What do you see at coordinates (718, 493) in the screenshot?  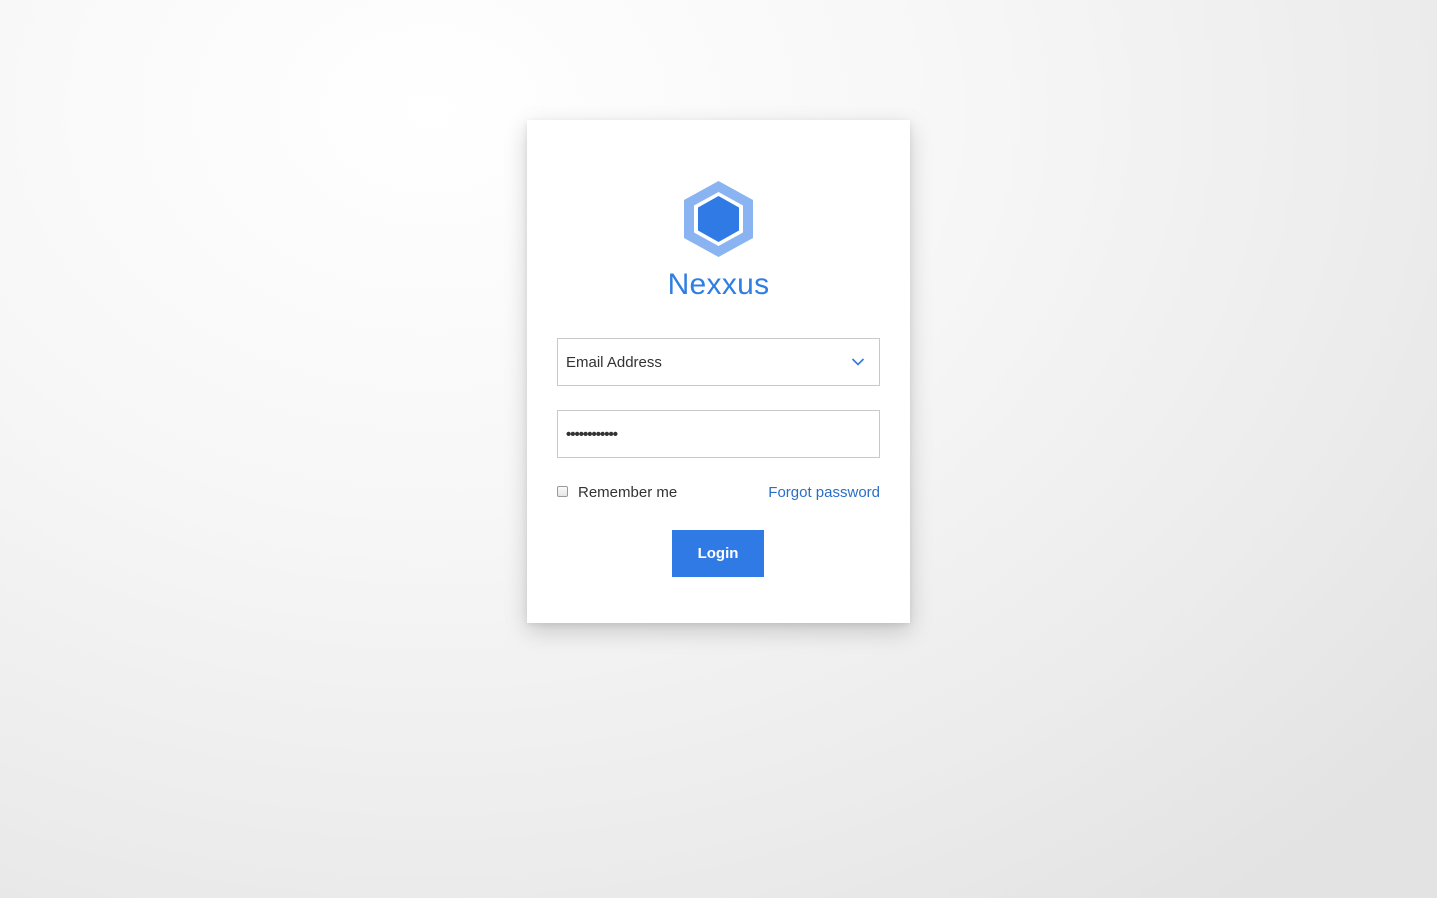 I see `remember-row: Remember me Forgot password` at bounding box center [718, 493].